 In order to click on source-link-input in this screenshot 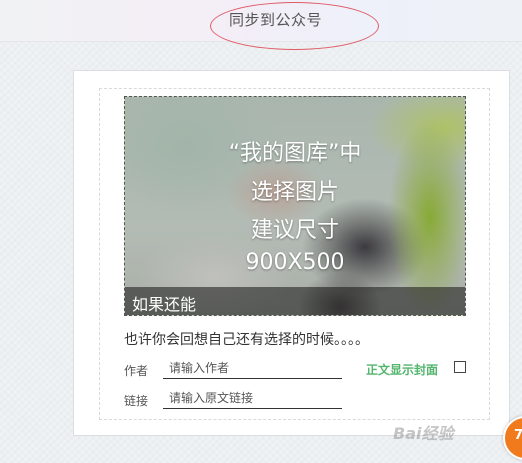, I will do `click(252, 398)`.